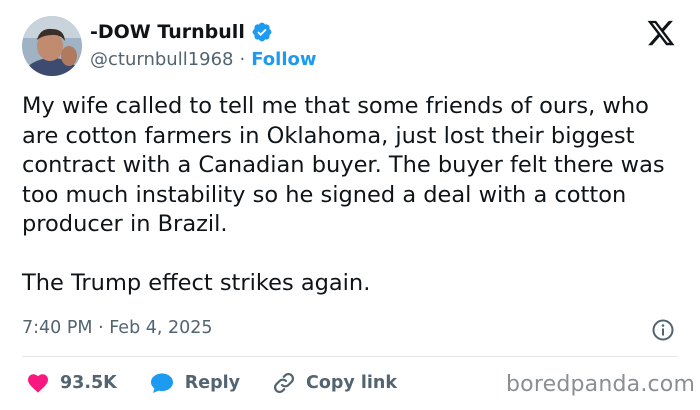  I want to click on link-icon, so click(284, 383).